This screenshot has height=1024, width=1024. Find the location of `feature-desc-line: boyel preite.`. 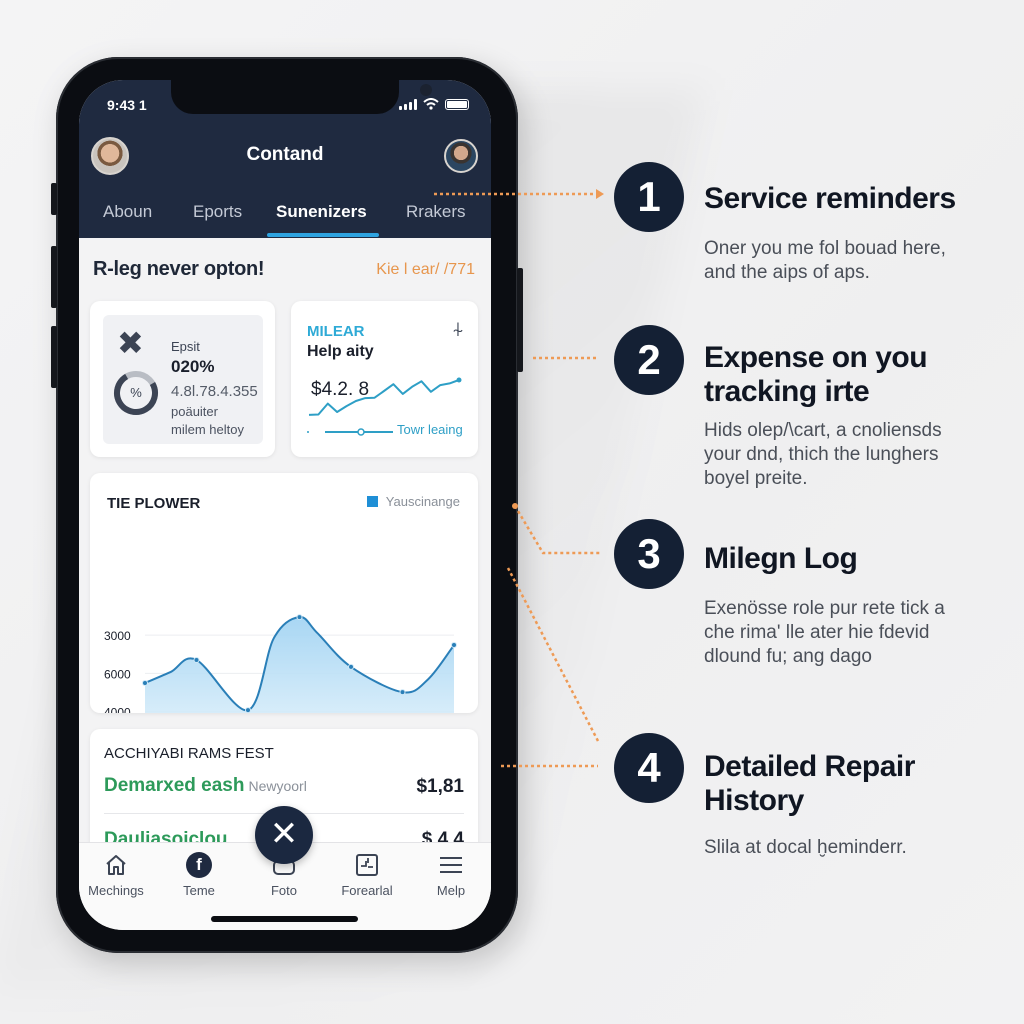

feature-desc-line: boyel preite. is located at coordinates (756, 478).